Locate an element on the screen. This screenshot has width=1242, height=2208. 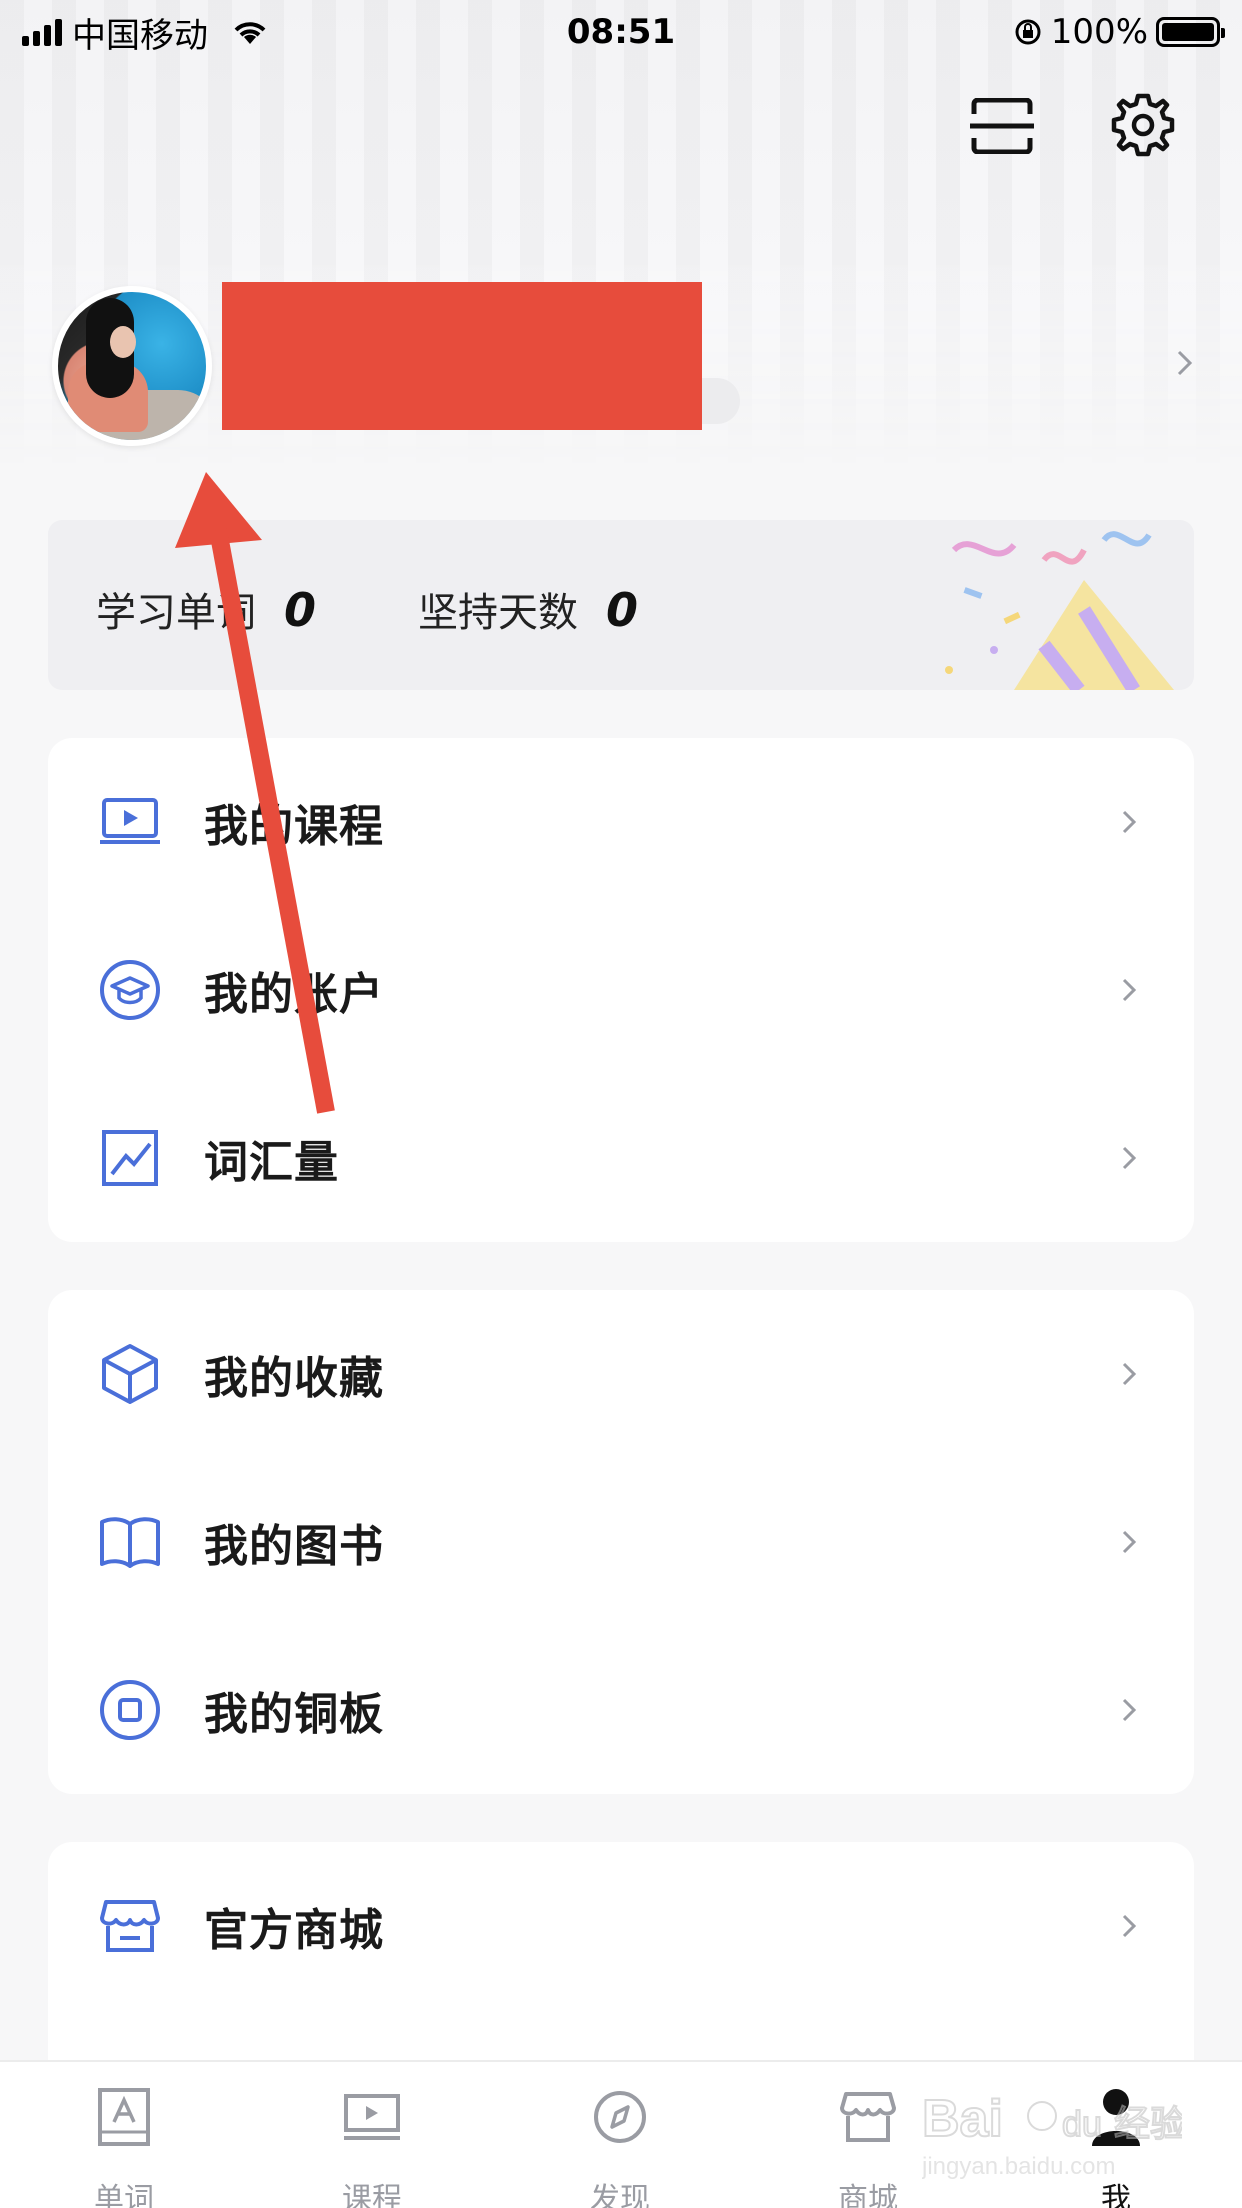
profile-icon is located at coordinates (1116, 2117).